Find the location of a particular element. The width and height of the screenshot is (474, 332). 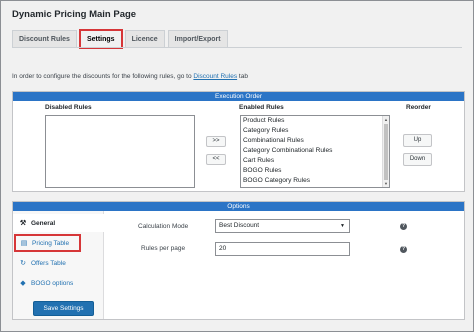

reorder-label: Reorder is located at coordinates (418, 107).